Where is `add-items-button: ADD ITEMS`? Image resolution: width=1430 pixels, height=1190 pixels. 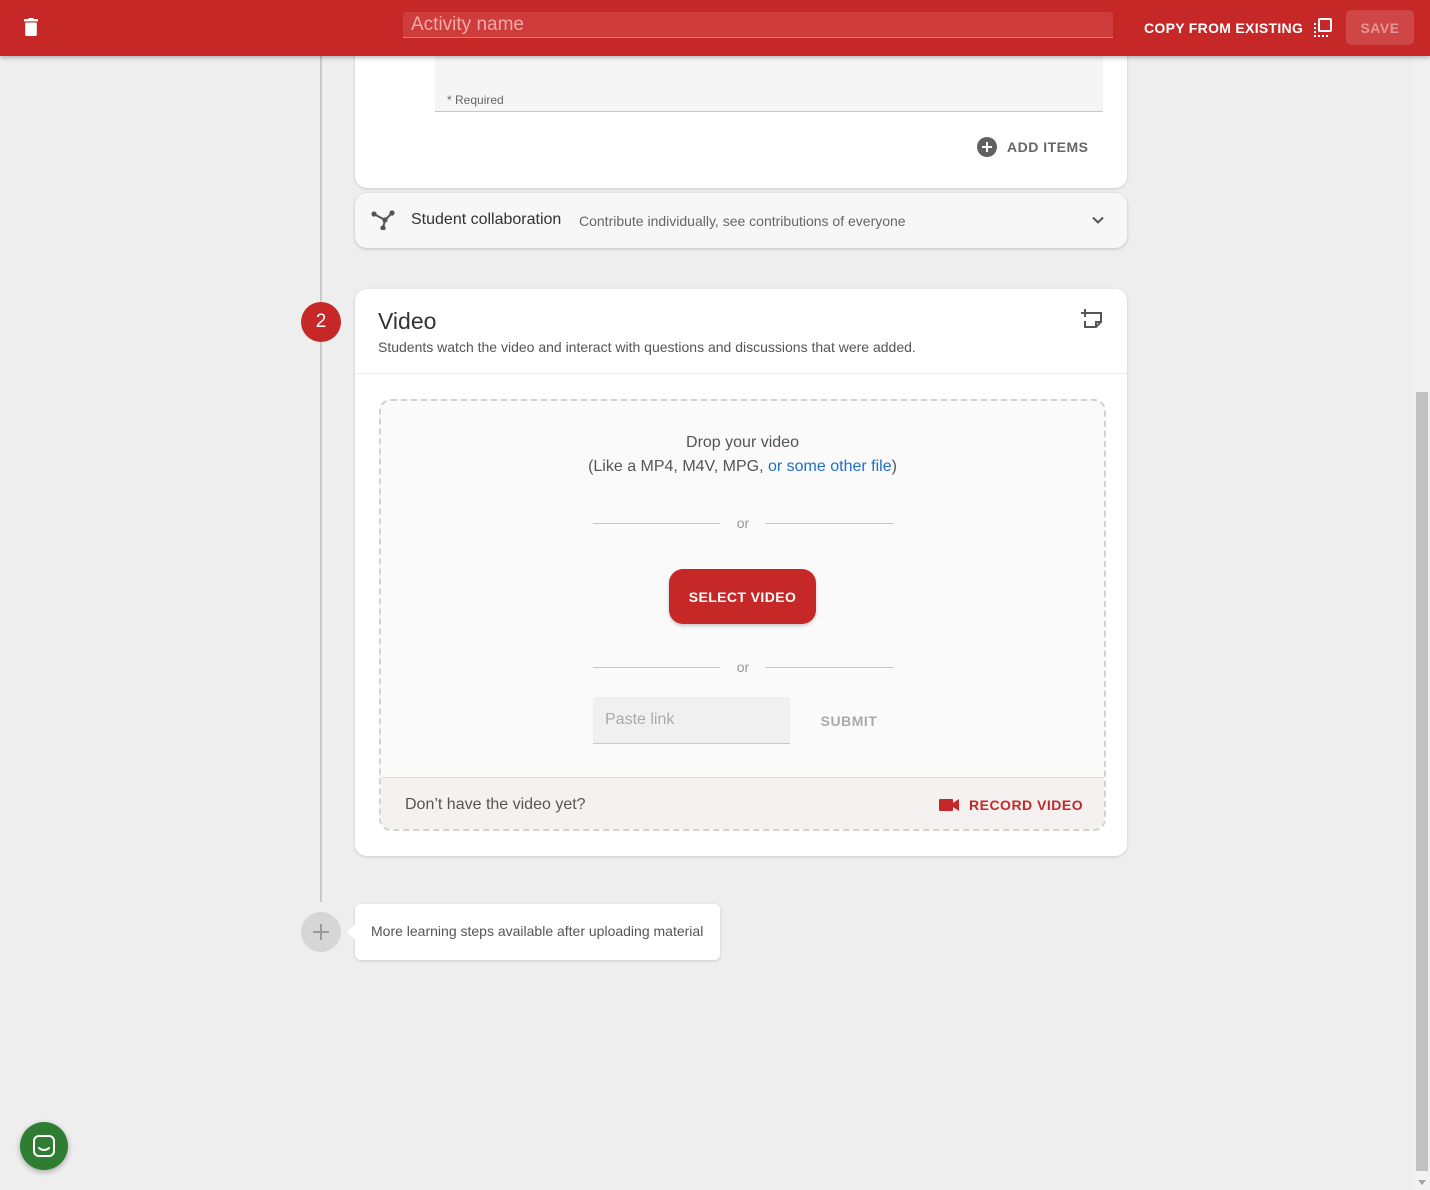
add-items-button: ADD ITEMS is located at coordinates (1033, 147).